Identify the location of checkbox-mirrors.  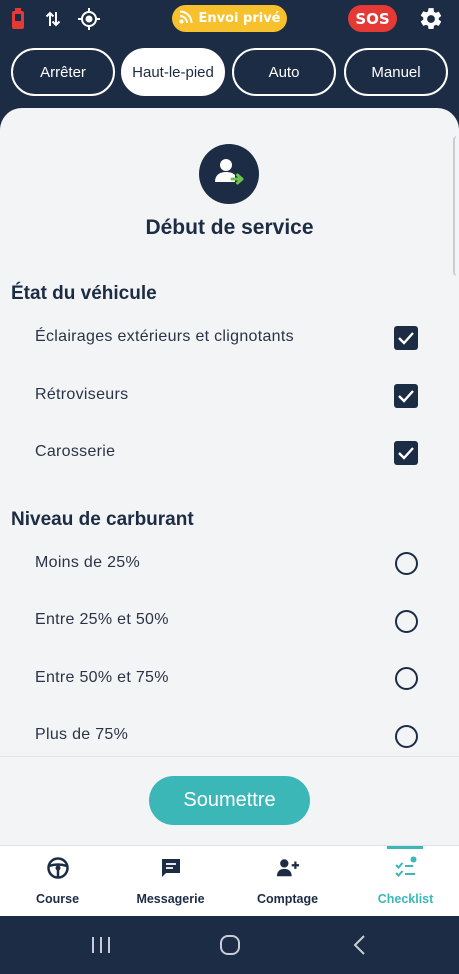
(406, 396).